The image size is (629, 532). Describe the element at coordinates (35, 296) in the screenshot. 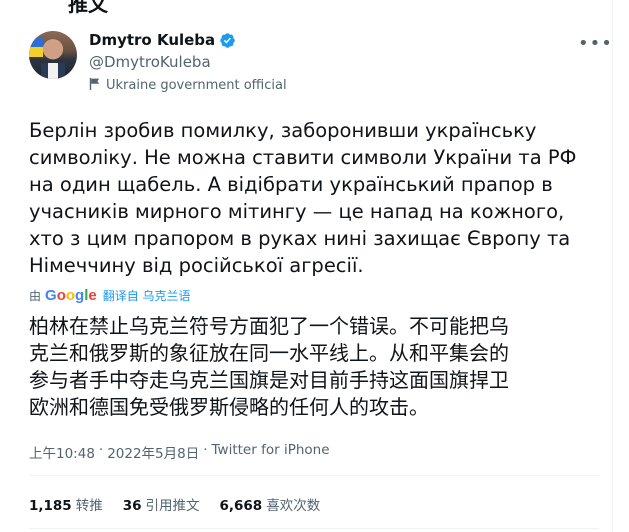

I see `translate-by-label: 由` at that location.